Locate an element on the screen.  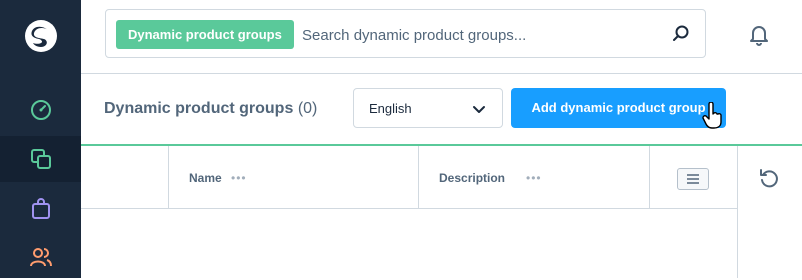
catalogues-icon is located at coordinates (40, 159).